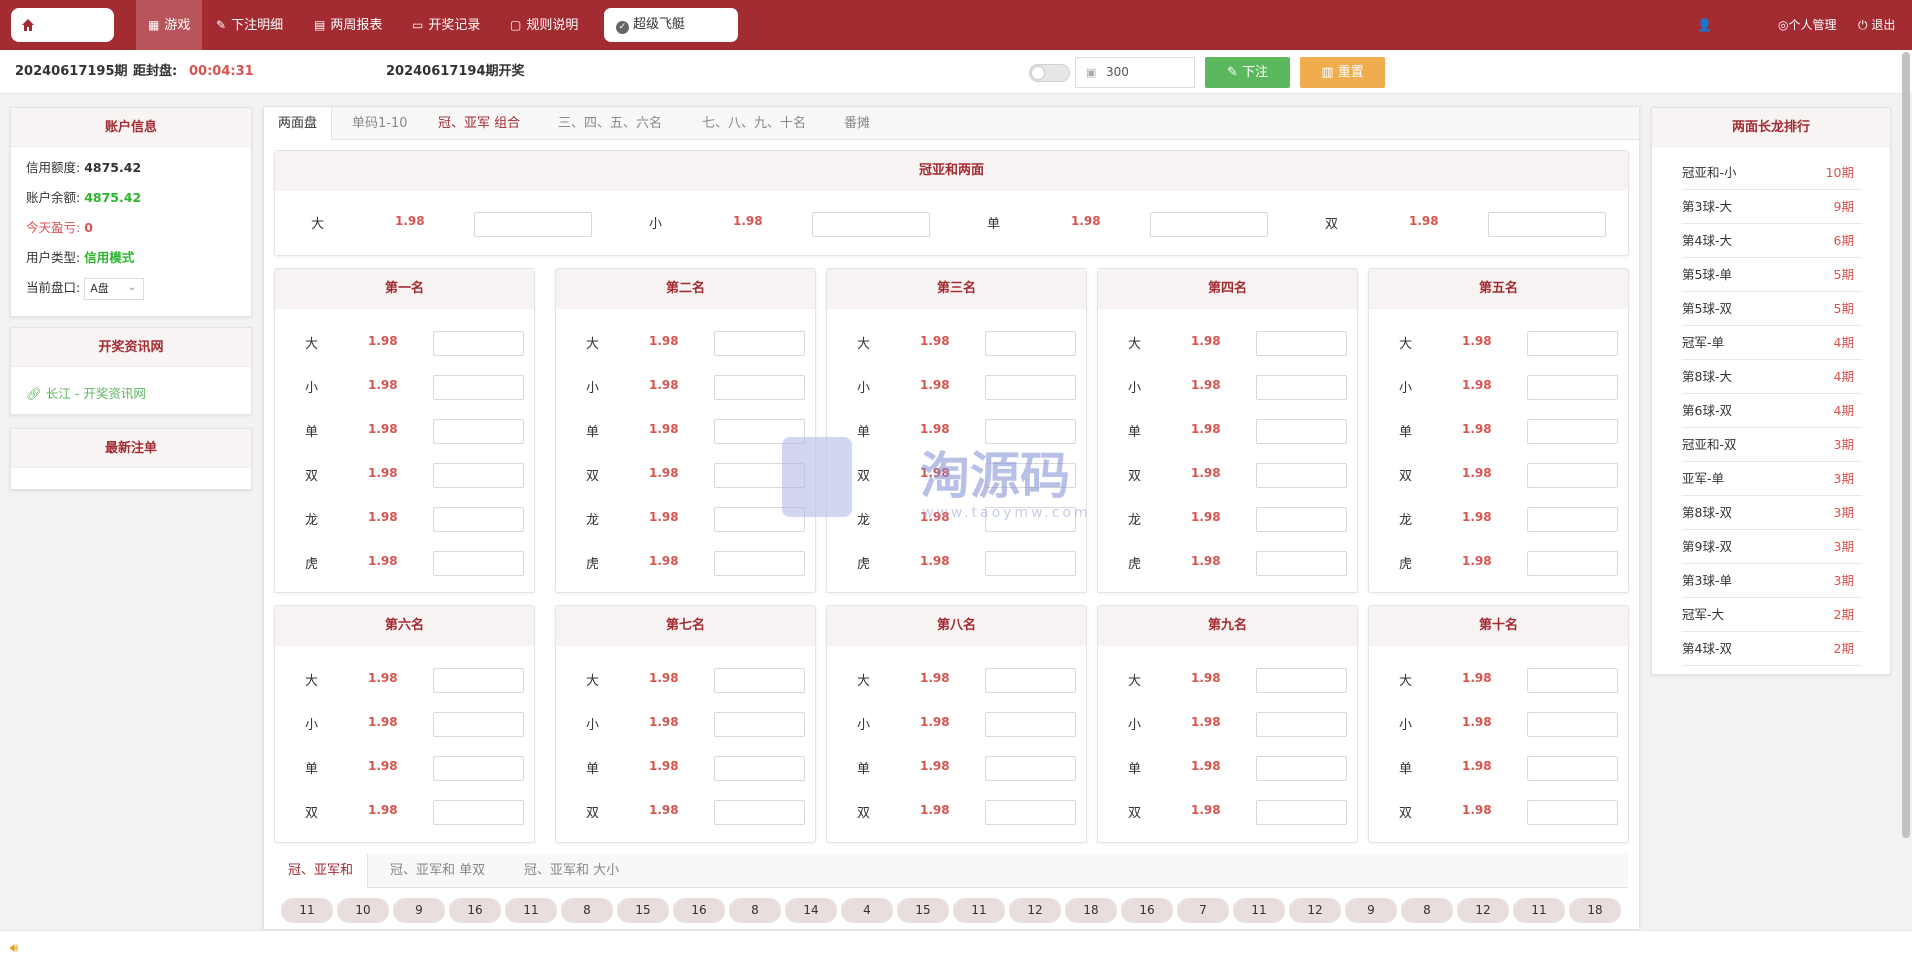 The width and height of the screenshot is (1912, 966). I want to click on reset-button: ▥ 重置, so click(1342, 72).